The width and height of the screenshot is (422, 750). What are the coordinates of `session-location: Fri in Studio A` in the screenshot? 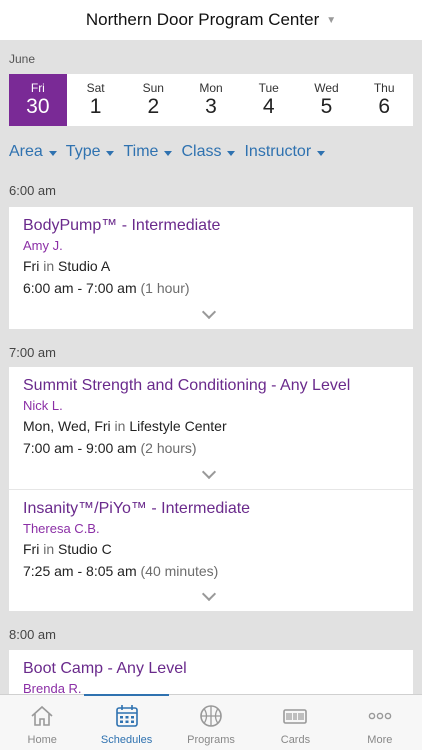 It's located at (211, 266).